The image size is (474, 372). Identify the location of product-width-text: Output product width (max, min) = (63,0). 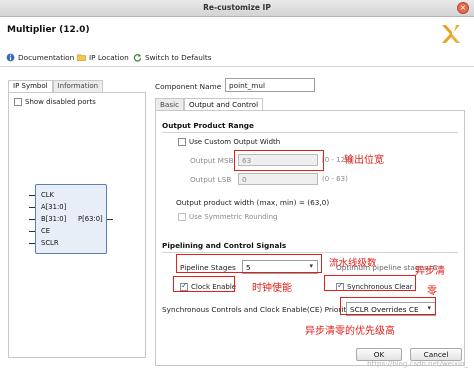
(253, 202).